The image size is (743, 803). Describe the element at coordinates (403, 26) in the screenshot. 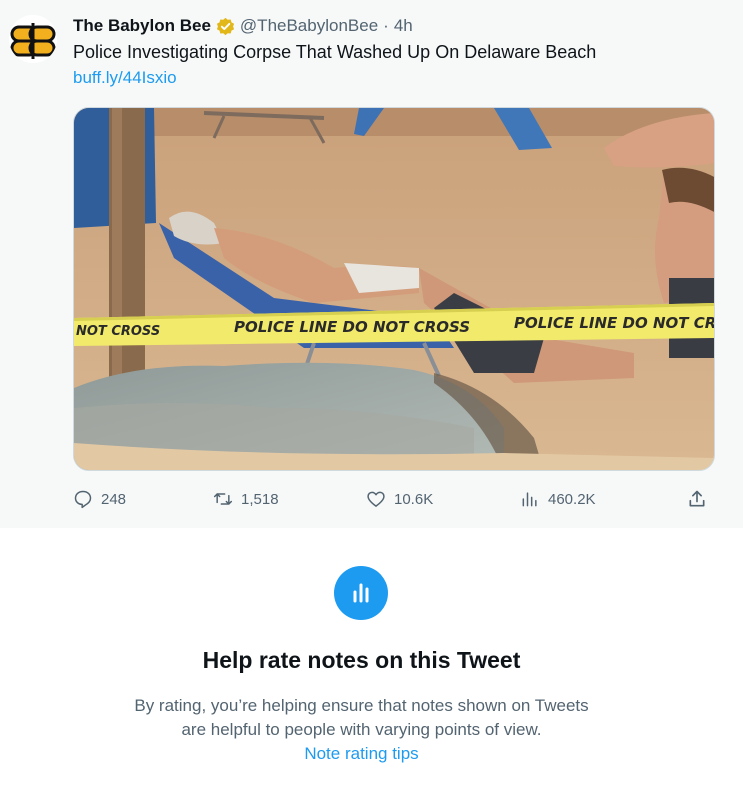

I see `tweet-timestamp: 4h` at that location.